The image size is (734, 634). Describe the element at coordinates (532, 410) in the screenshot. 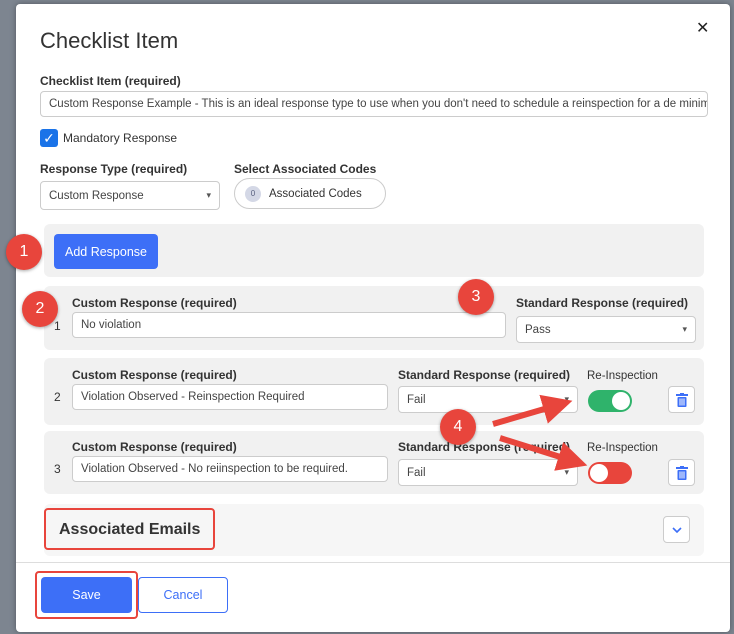

I see `callout-arrow-to-toggle-on` at that location.